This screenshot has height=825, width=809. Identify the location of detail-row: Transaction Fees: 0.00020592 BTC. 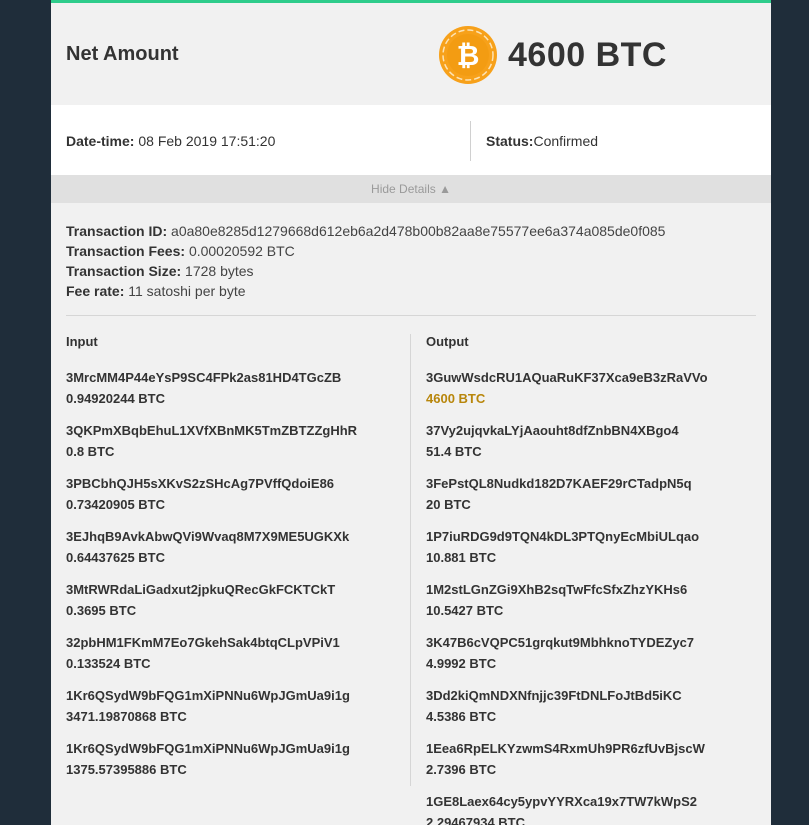
(411, 251).